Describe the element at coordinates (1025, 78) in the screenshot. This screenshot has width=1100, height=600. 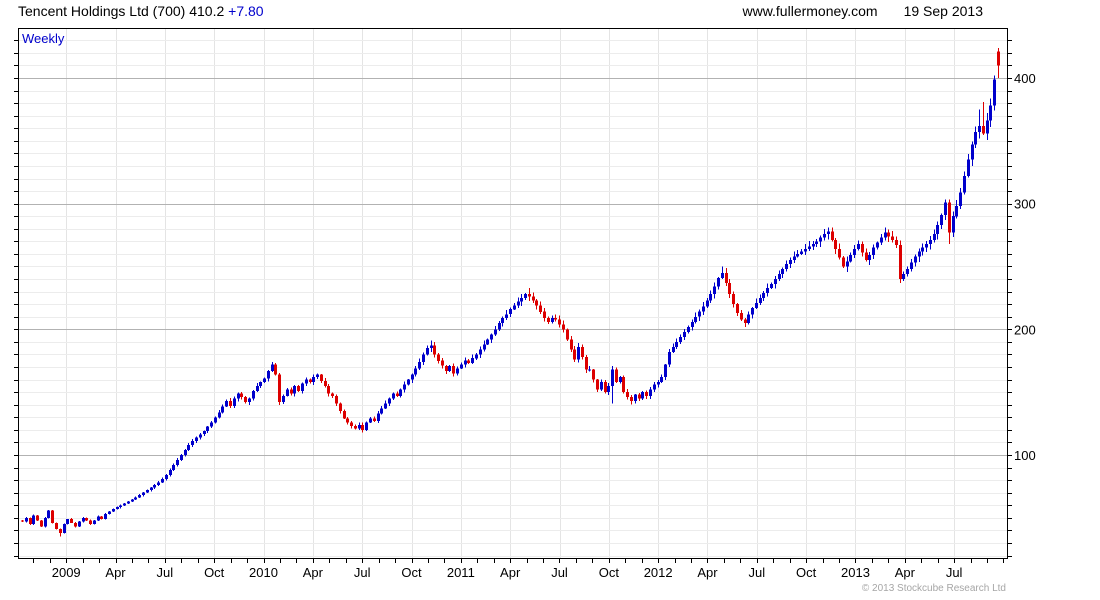
I see `y-axis-label: 400` at that location.